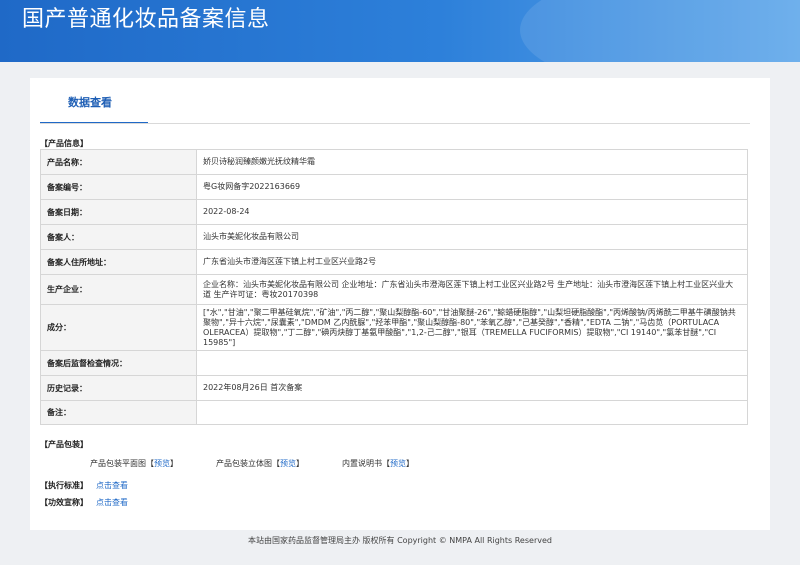 This screenshot has width=800, height=565. I want to click on row-value: 2022年08月26日 首次备案, so click(472, 388).